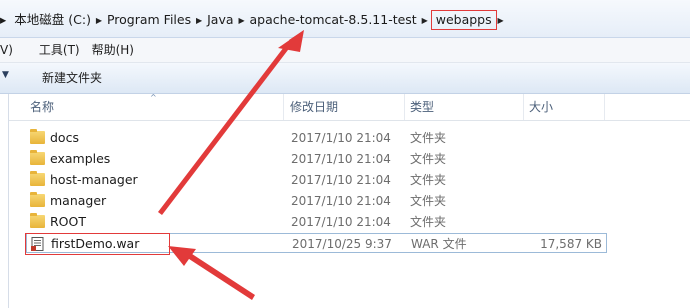  What do you see at coordinates (78, 200) in the screenshot?
I see `file-name: manager` at bounding box center [78, 200].